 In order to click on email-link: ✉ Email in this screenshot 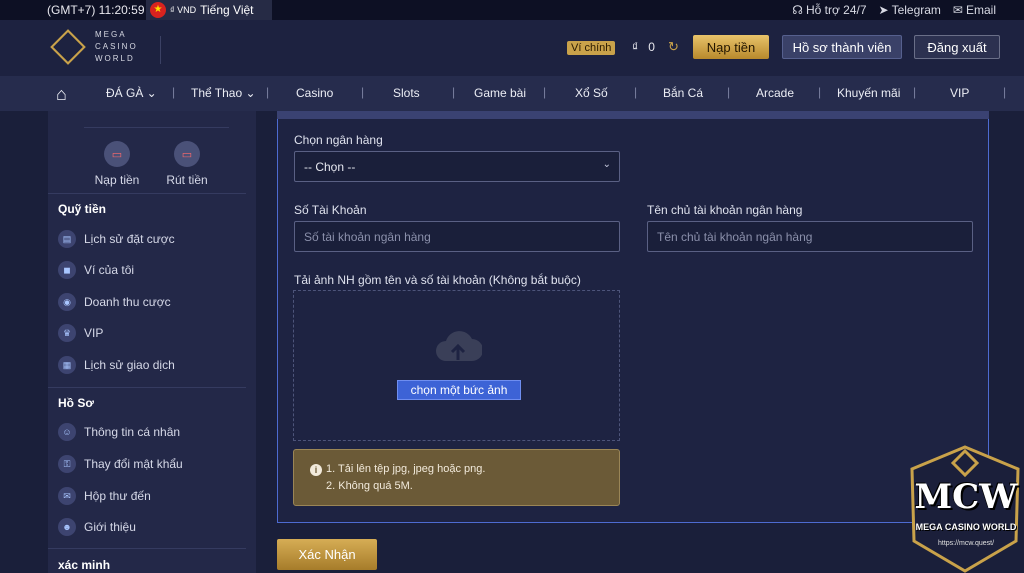, I will do `click(974, 10)`.